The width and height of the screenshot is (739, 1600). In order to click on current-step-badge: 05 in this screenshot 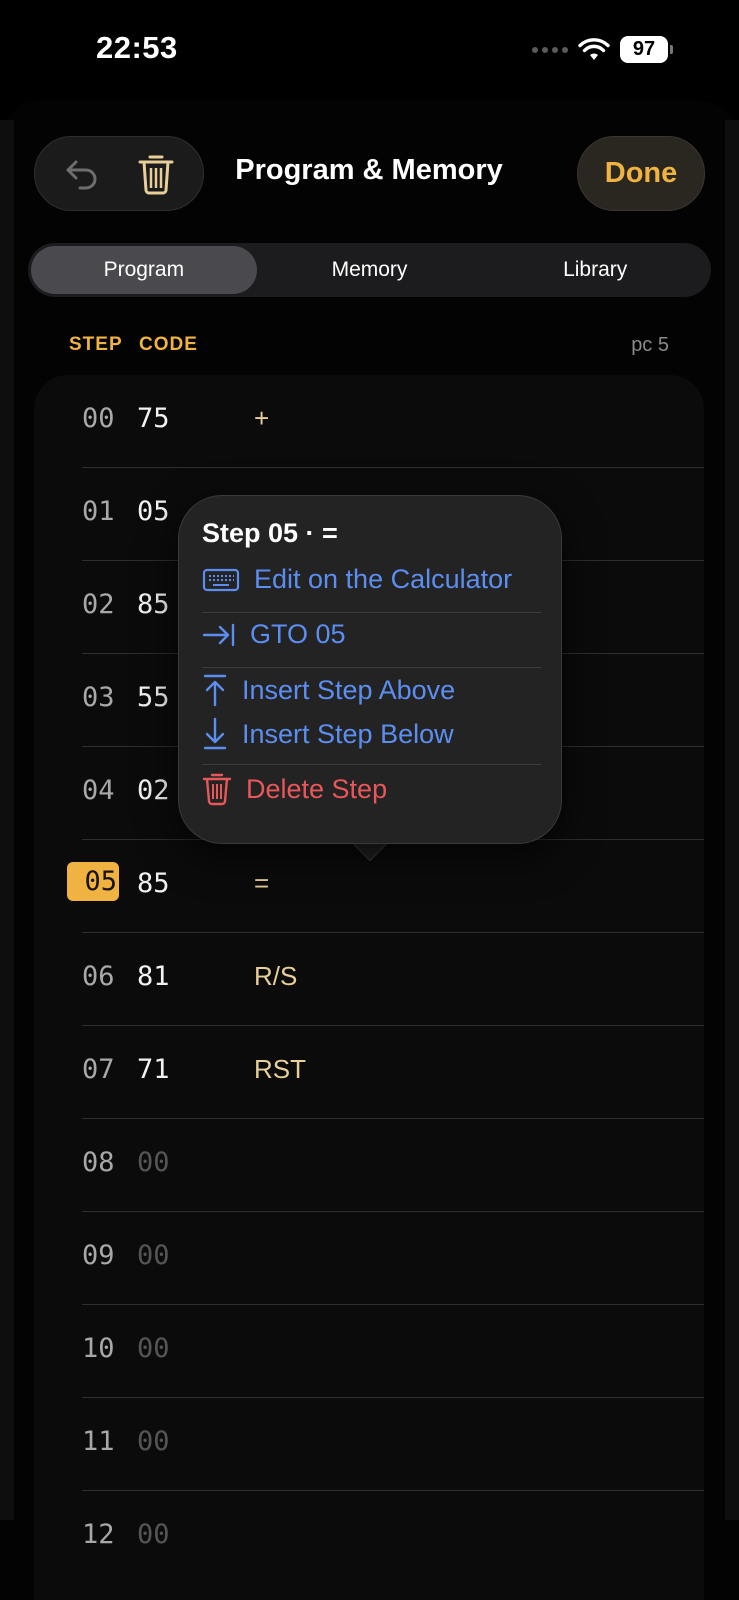, I will do `click(93, 881)`.